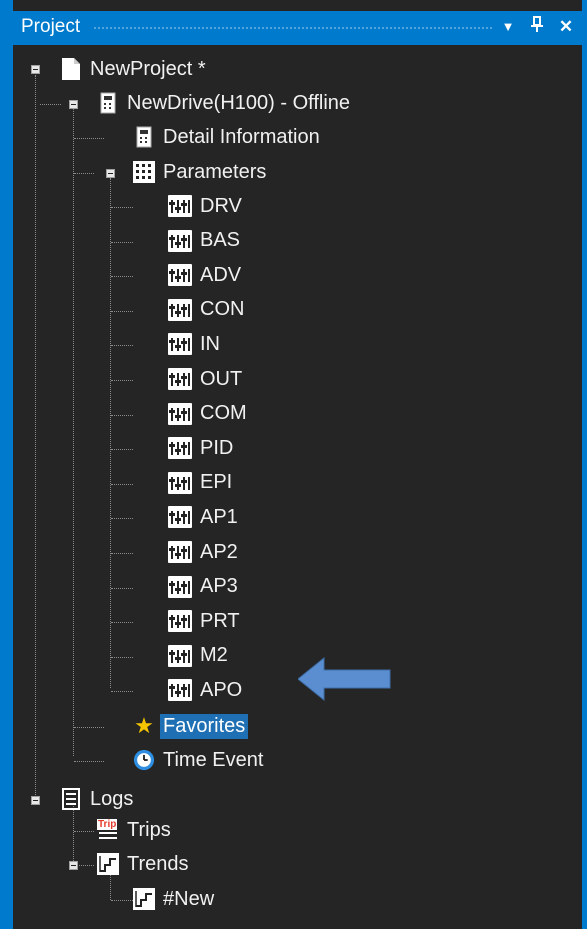 The image size is (587, 929). Describe the element at coordinates (148, 68) in the screenshot. I see `project-label: NewProject *` at that location.